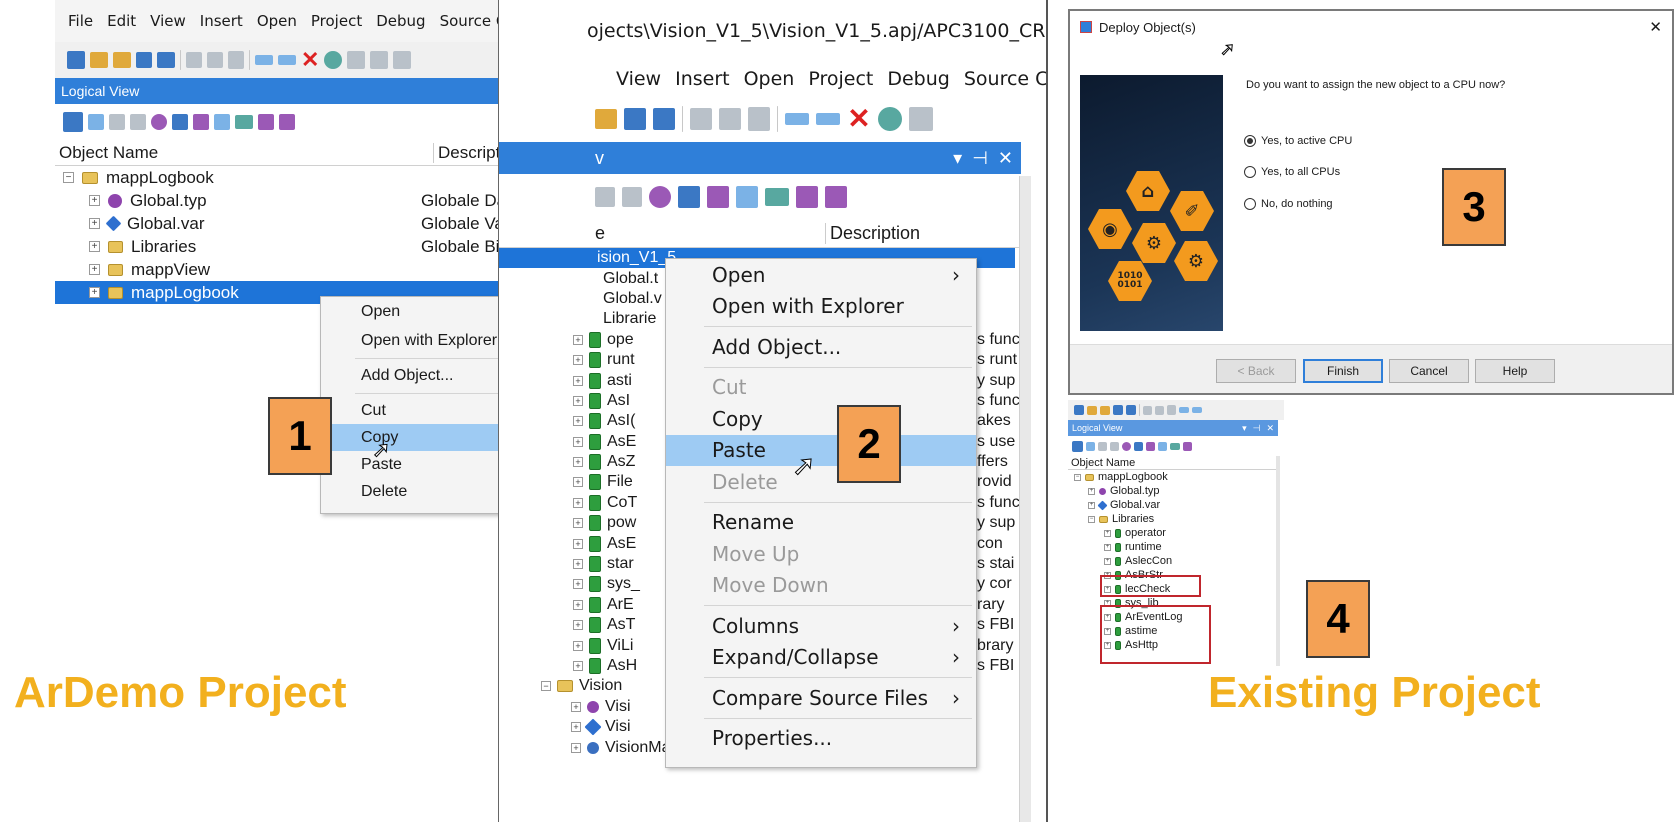 Image resolution: width=1674 pixels, height=822 pixels. What do you see at coordinates (315, 223) in the screenshot?
I see `tree-row: + Global.var Globale Variabl` at bounding box center [315, 223].